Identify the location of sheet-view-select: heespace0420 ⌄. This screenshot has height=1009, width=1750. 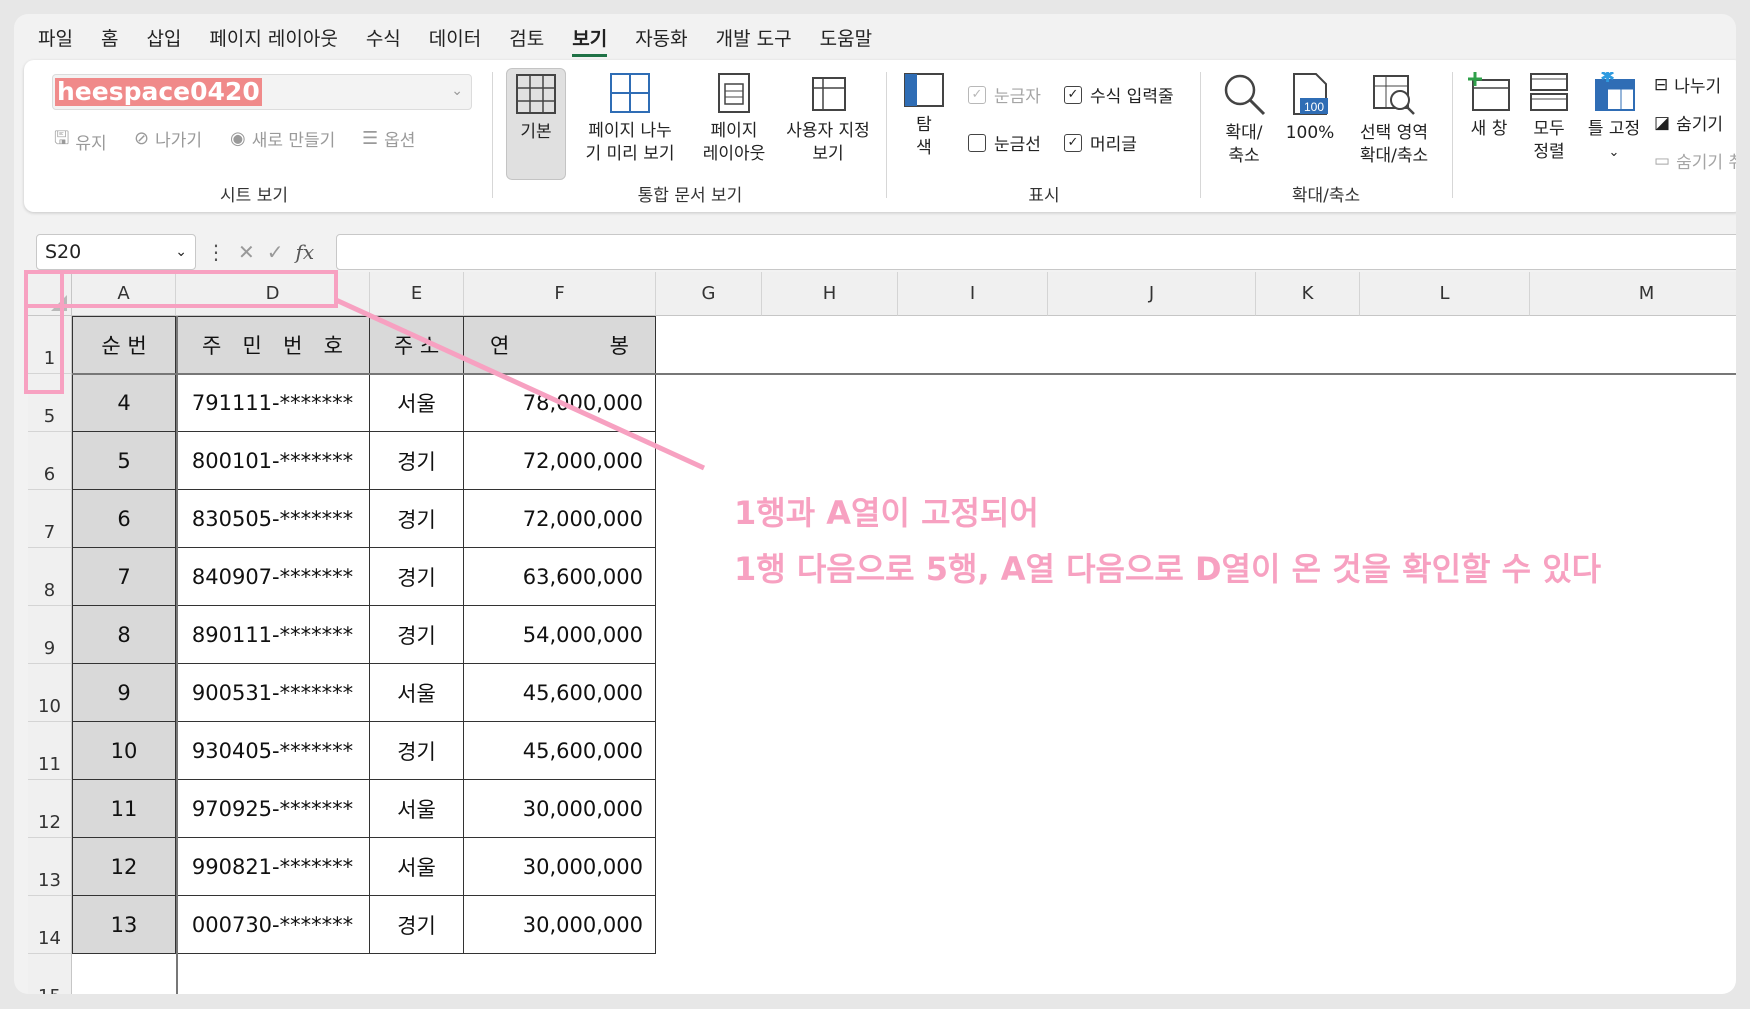
(262, 92).